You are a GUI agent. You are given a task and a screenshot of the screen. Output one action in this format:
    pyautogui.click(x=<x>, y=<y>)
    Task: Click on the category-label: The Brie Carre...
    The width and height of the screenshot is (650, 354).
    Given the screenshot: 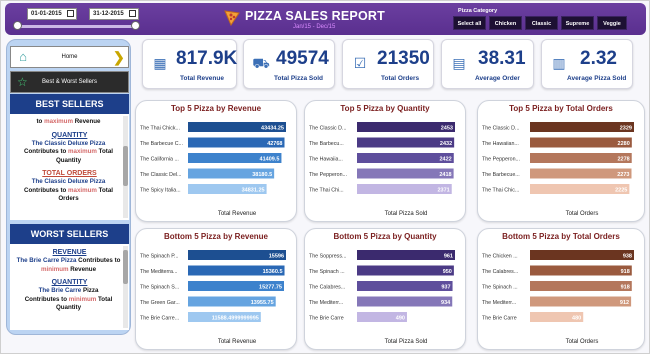 What is the action you would take?
    pyautogui.click(x=159, y=319)
    